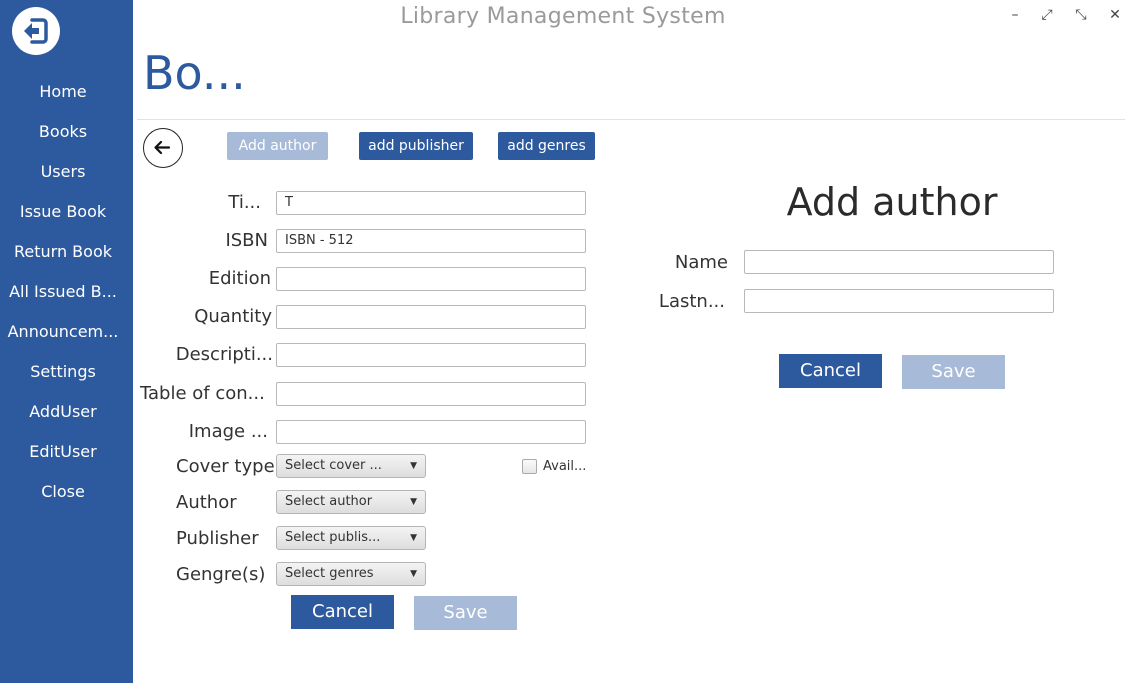 The height and width of the screenshot is (683, 1125). I want to click on cover-type-select: Select cover ... ▼, so click(351, 466).